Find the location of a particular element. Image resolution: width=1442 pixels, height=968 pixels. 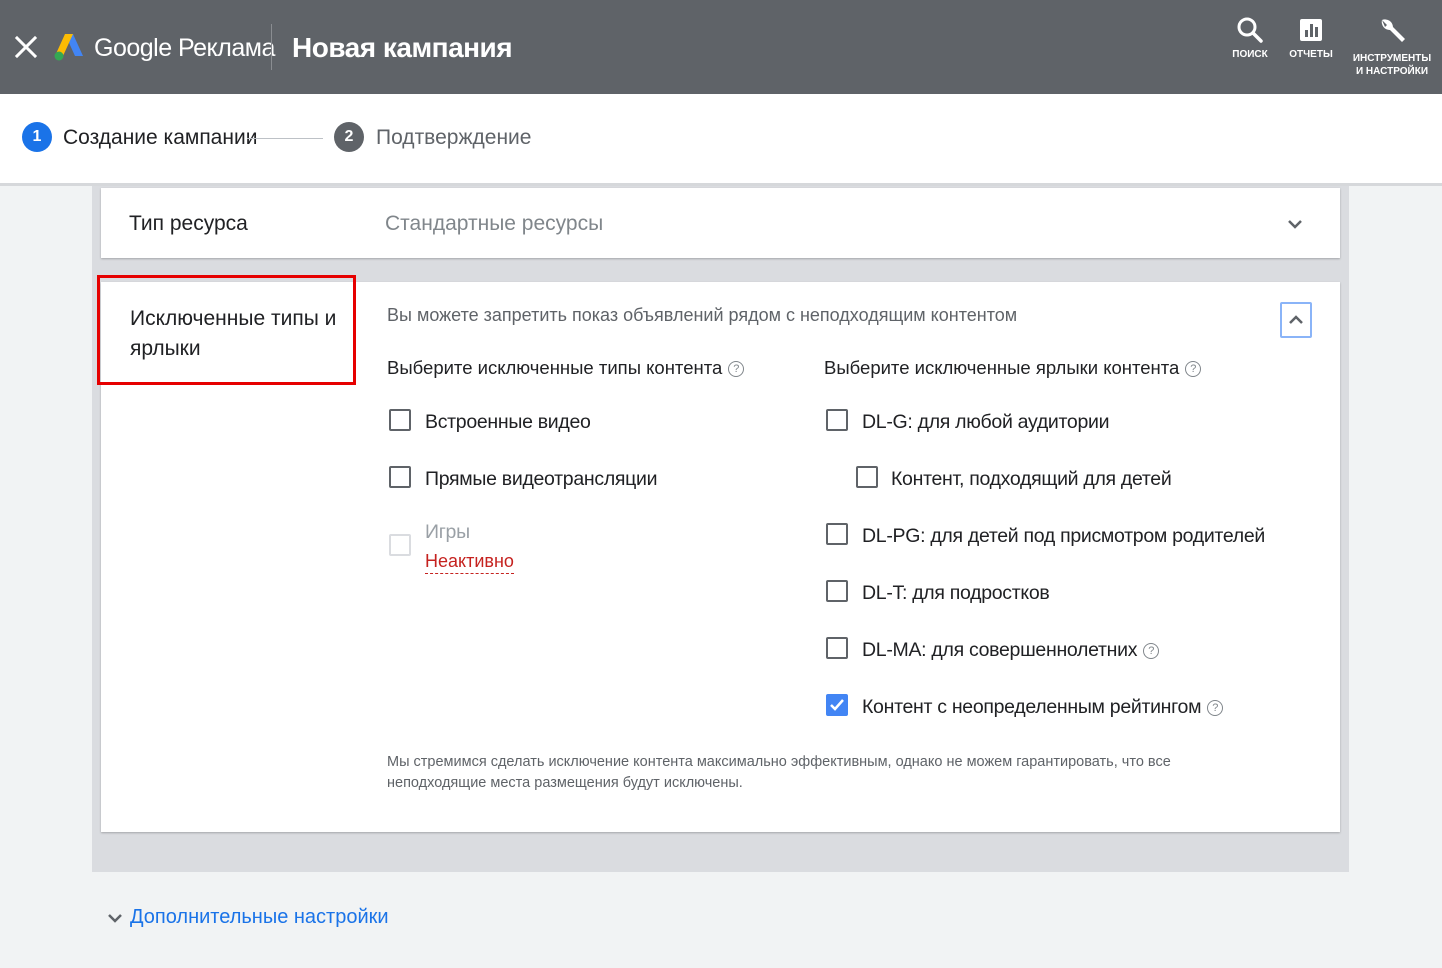

step-connector is located at coordinates (285, 138).